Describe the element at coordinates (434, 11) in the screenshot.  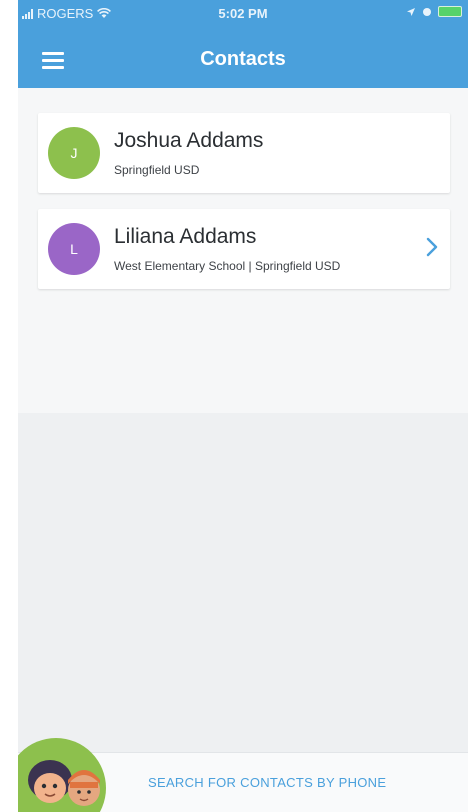
I see `status-right` at that location.